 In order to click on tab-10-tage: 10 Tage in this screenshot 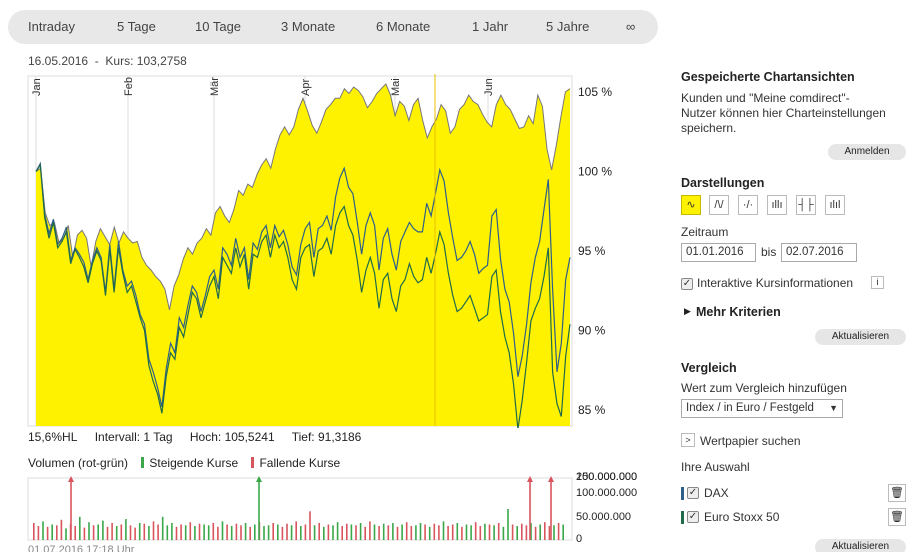, I will do `click(218, 26)`.